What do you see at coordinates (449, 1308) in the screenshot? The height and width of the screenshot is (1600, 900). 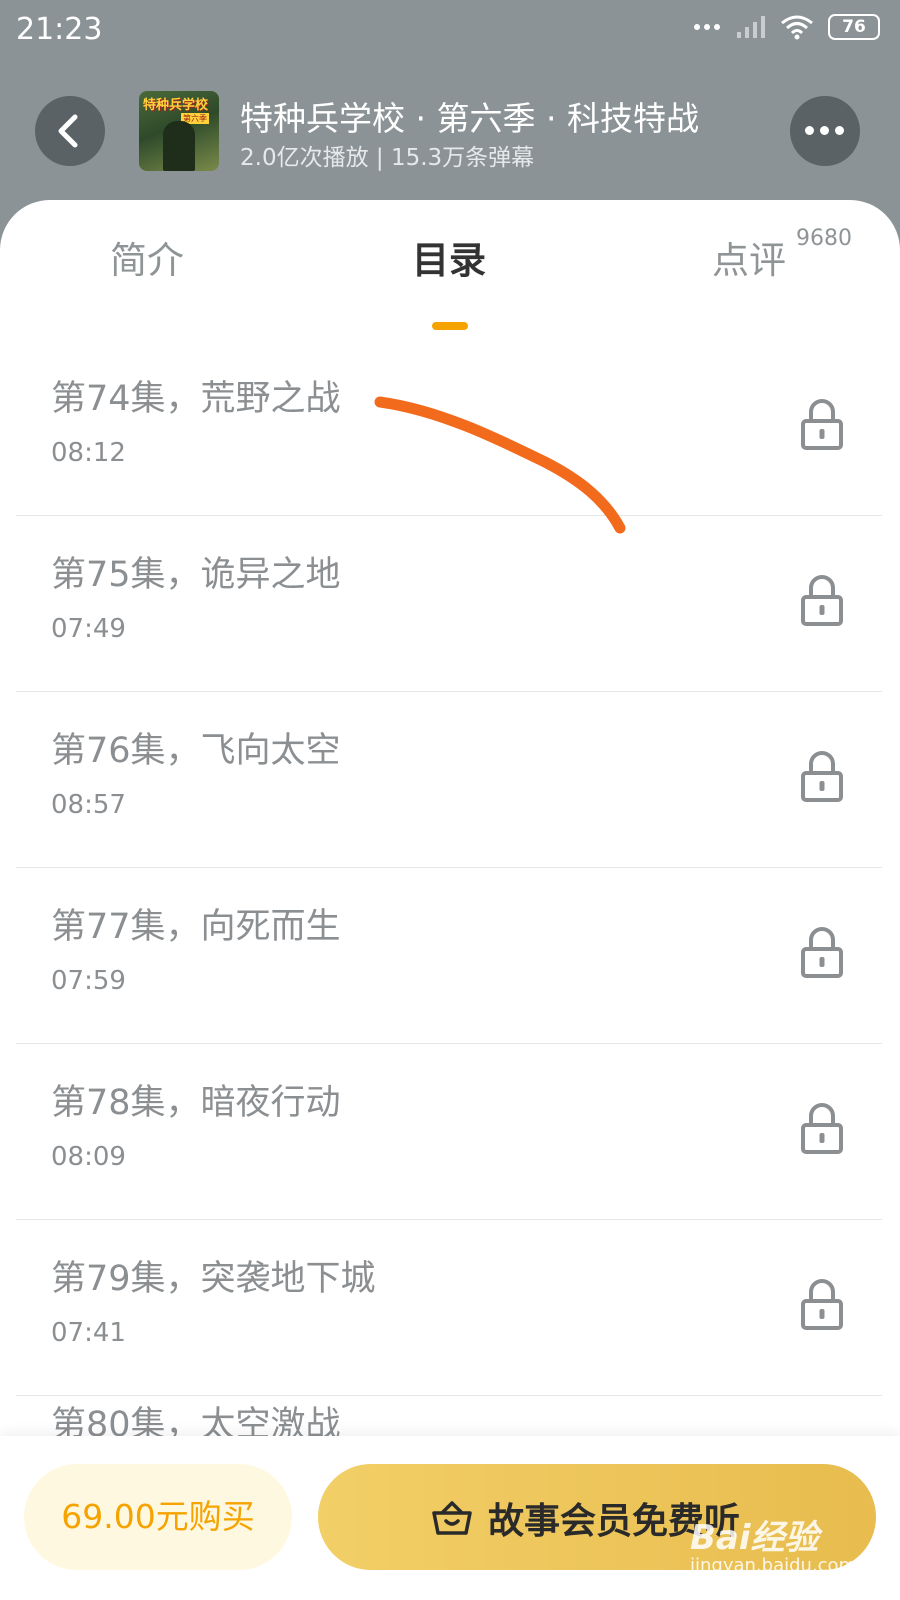 I see `episode-item: 第79集，突袭地下城 07:41` at bounding box center [449, 1308].